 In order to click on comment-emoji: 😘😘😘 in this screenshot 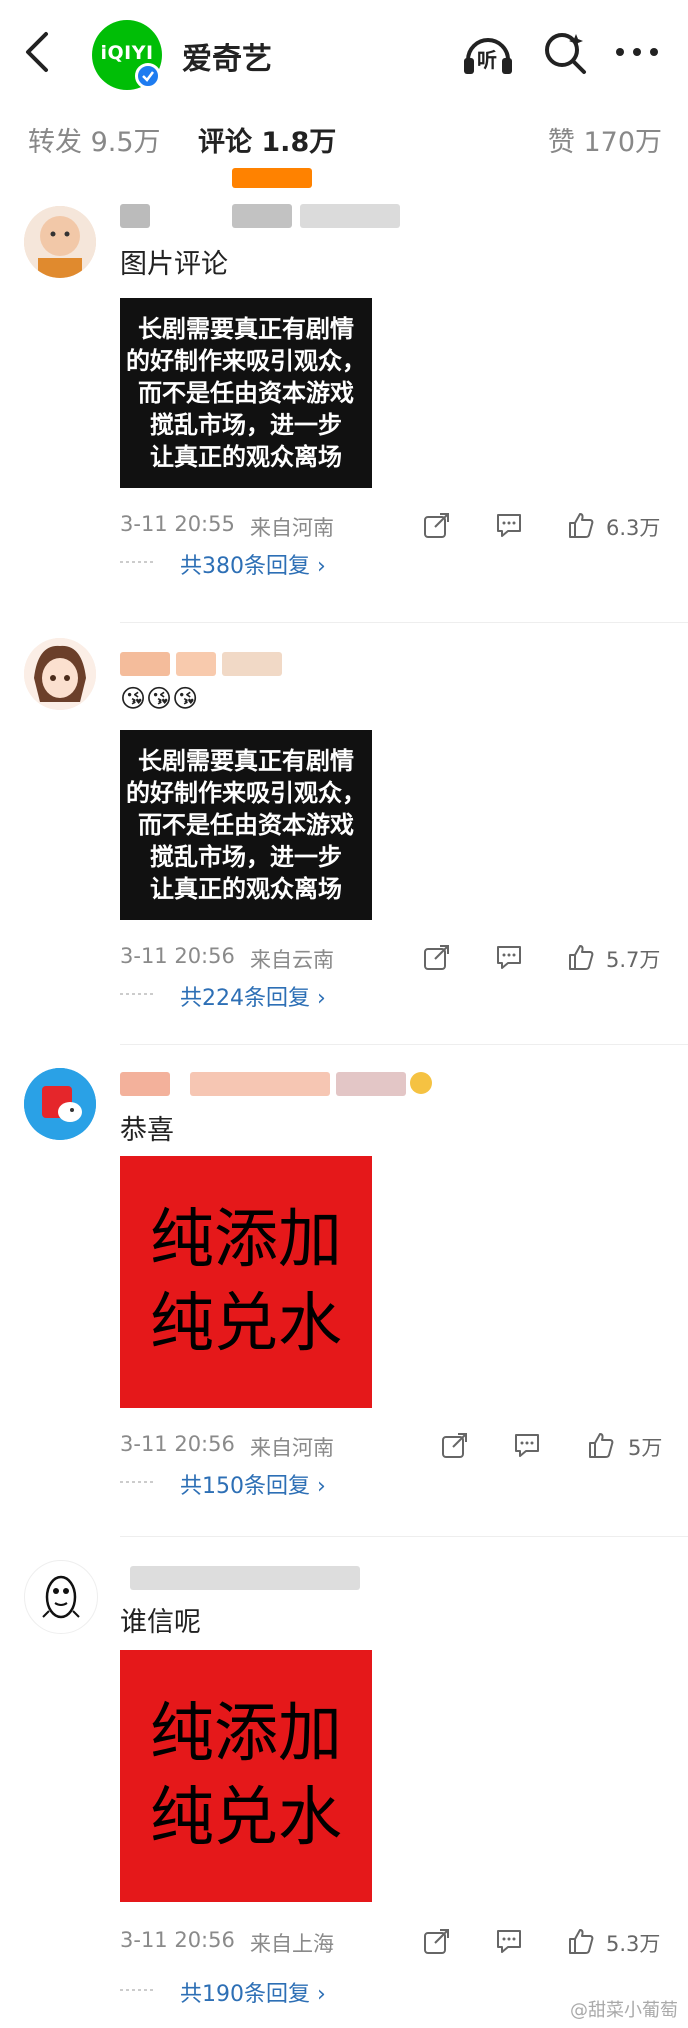, I will do `click(159, 698)`.